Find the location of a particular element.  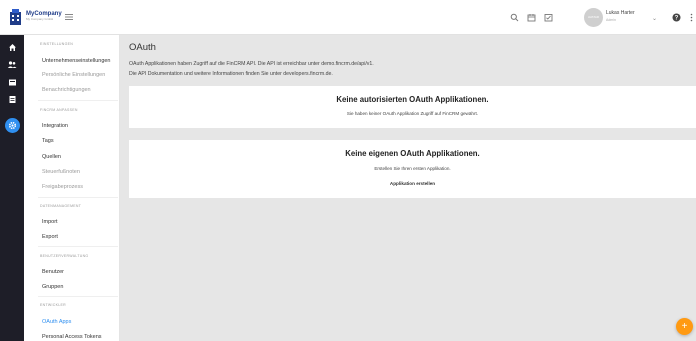

help-icon: ? is located at coordinates (676, 17).